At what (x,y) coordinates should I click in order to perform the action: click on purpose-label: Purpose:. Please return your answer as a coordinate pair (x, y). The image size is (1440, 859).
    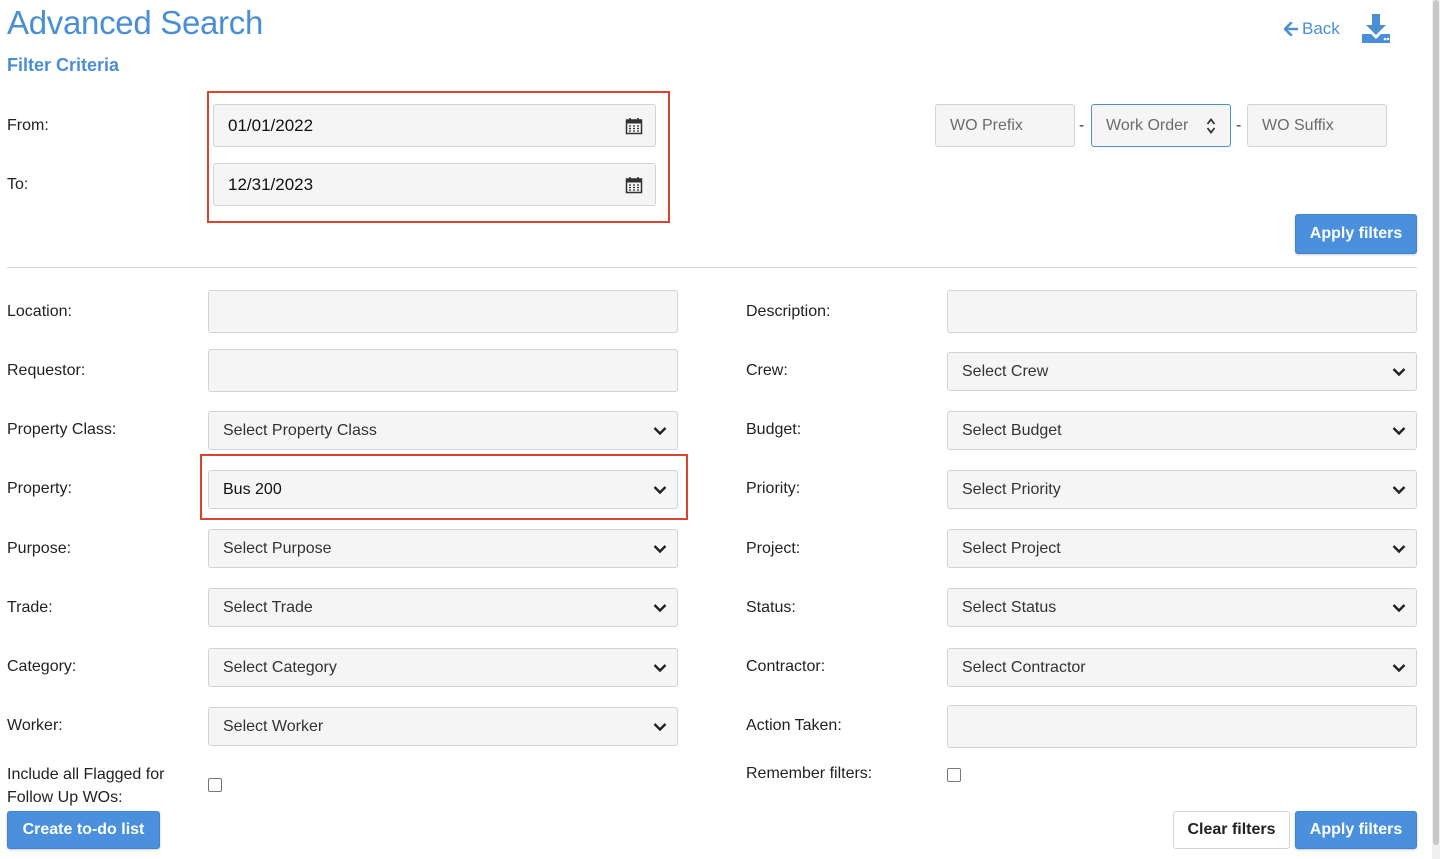
    Looking at the image, I should click on (39, 548).